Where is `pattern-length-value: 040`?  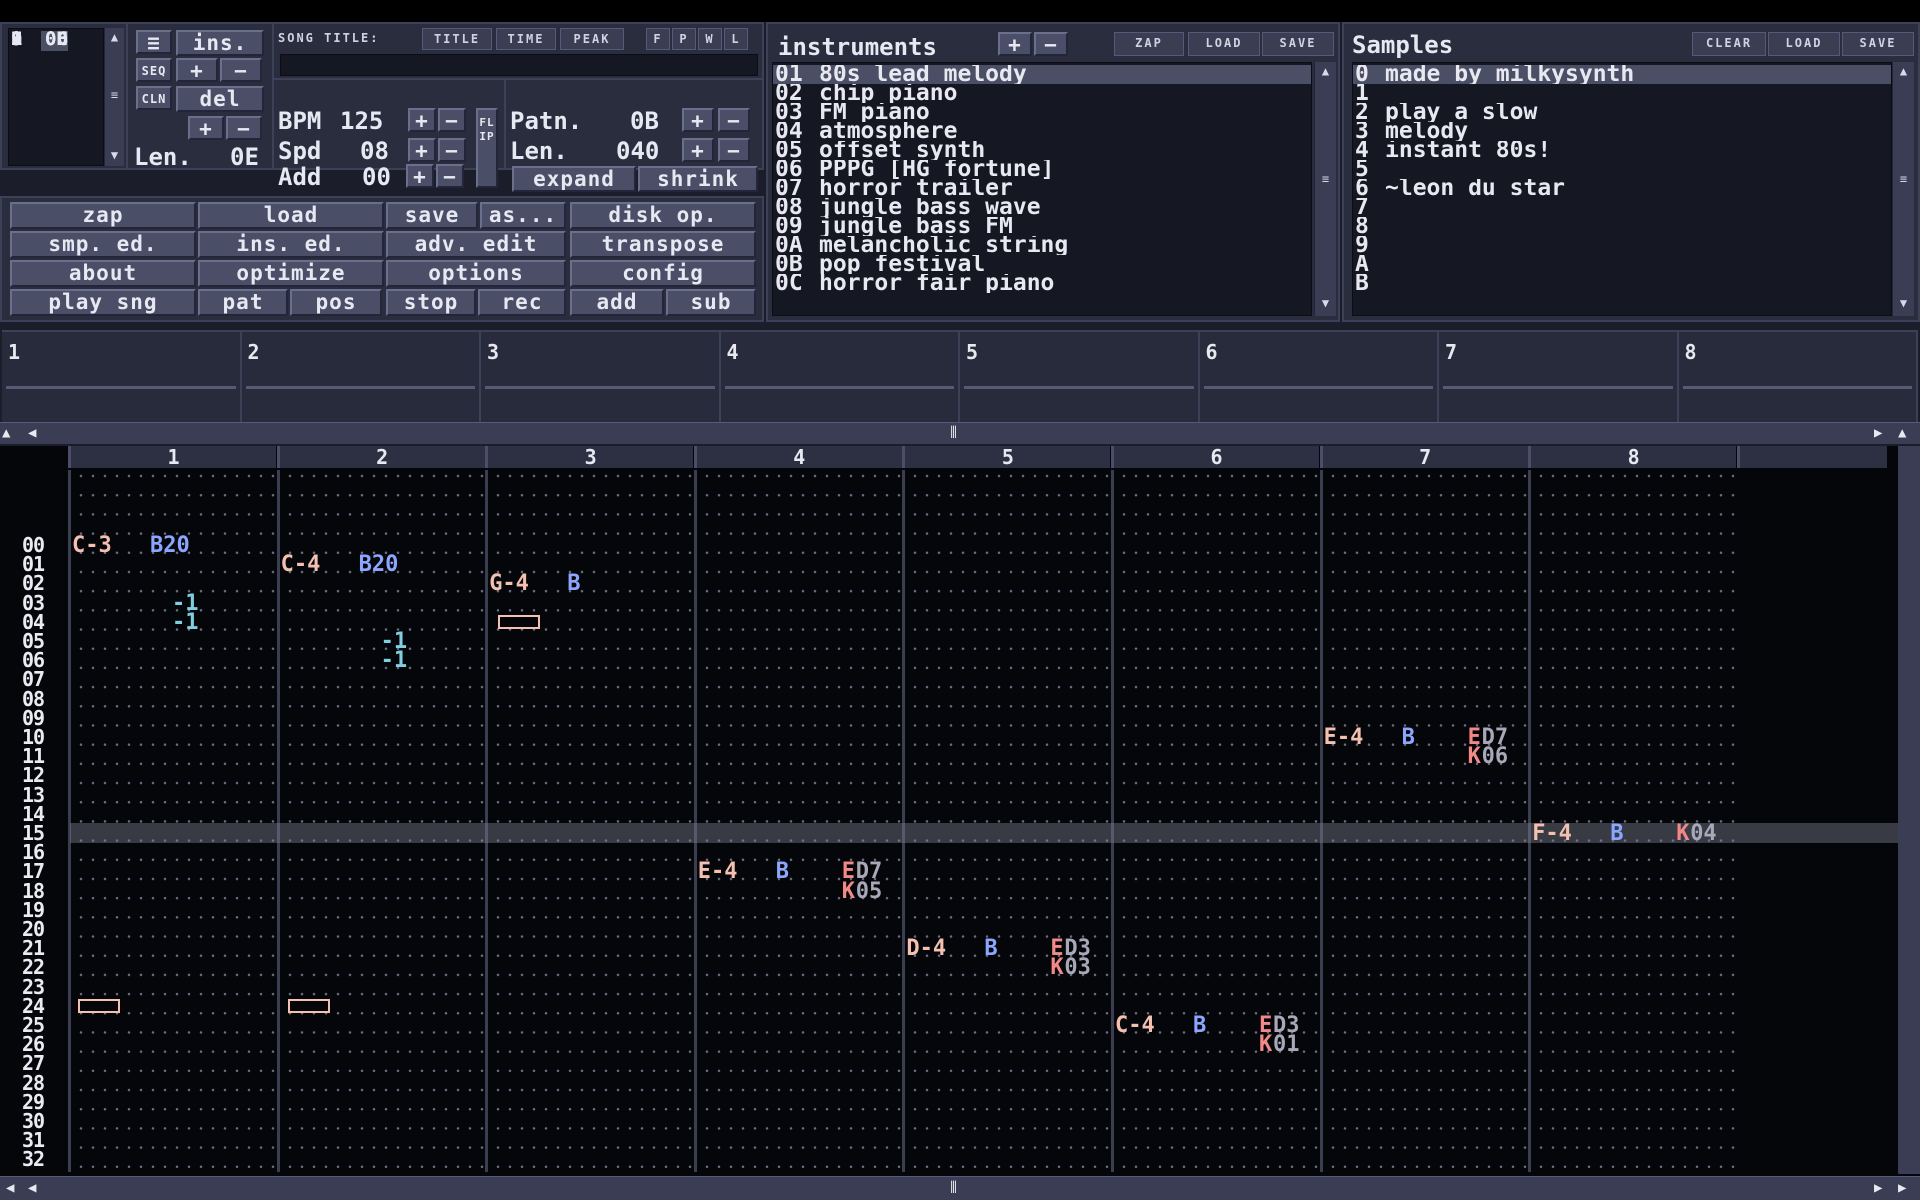
pattern-length-value: 040 is located at coordinates (637, 151).